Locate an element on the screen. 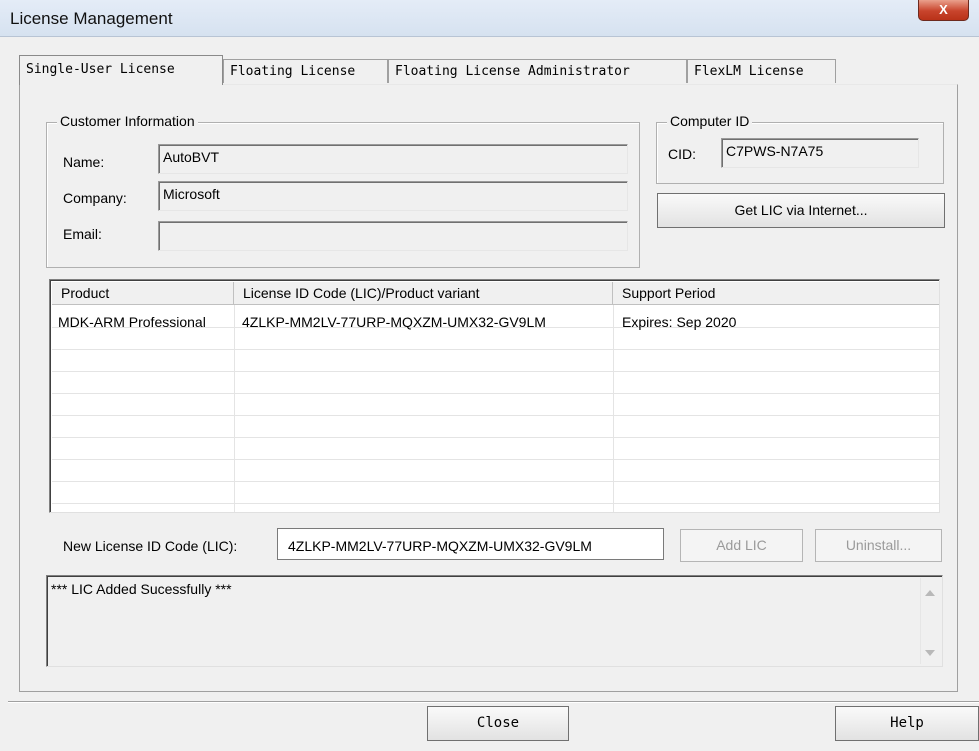 The width and height of the screenshot is (979, 751). title-bar: License Management X is located at coordinates (489, 18).